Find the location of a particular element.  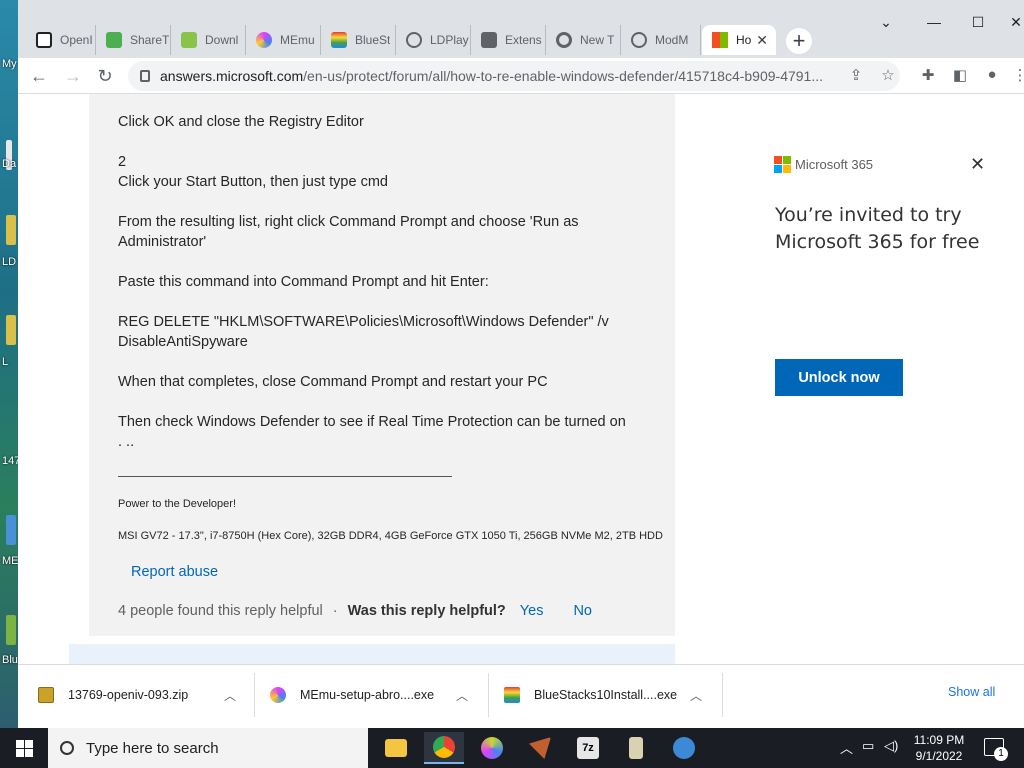

windows-logo-icon is located at coordinates (24, 748).